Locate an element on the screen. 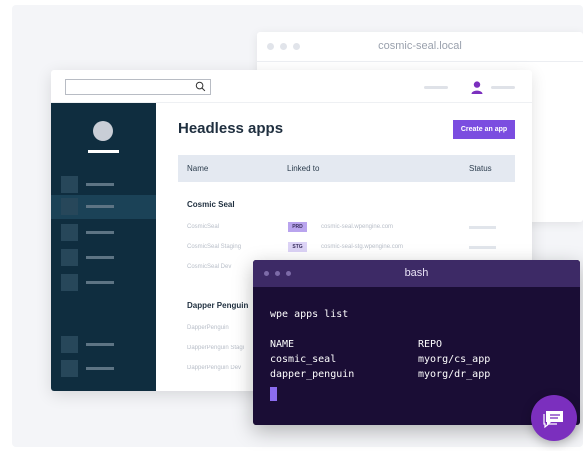 This screenshot has height=451, width=583. user-avatar-icon is located at coordinates (477, 87).